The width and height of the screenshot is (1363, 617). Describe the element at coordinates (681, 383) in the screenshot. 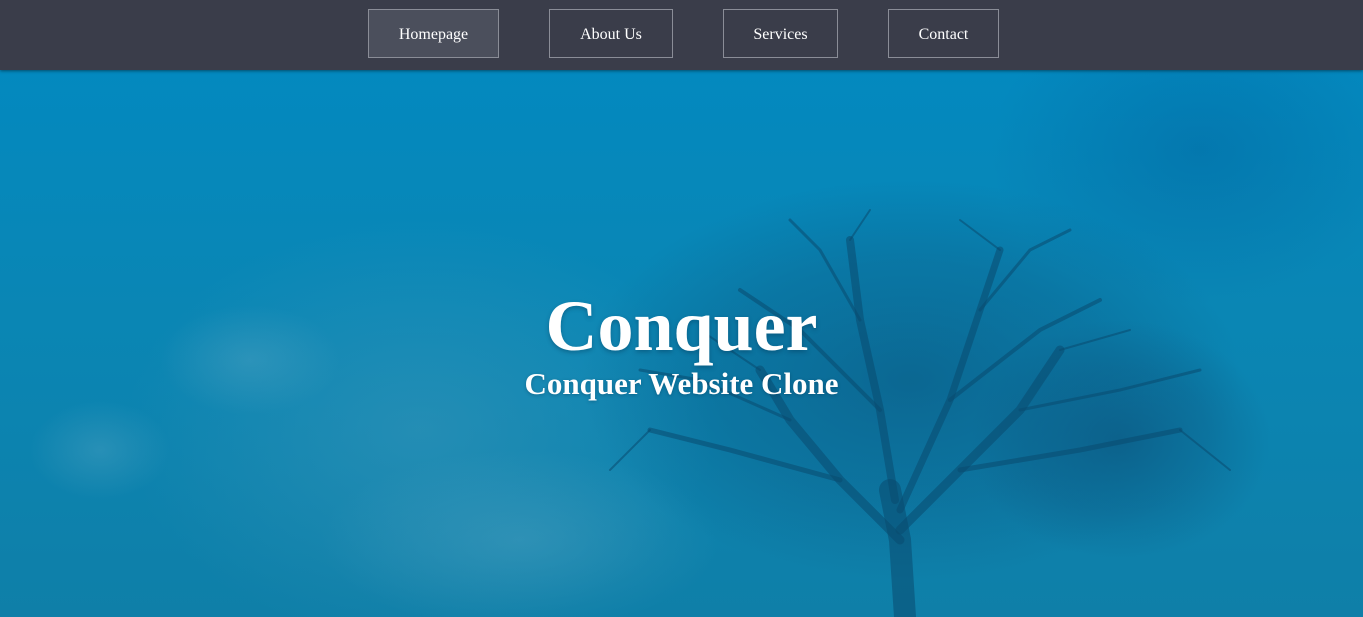

I see `hero-subtitle: Conquer Website Clone` at that location.